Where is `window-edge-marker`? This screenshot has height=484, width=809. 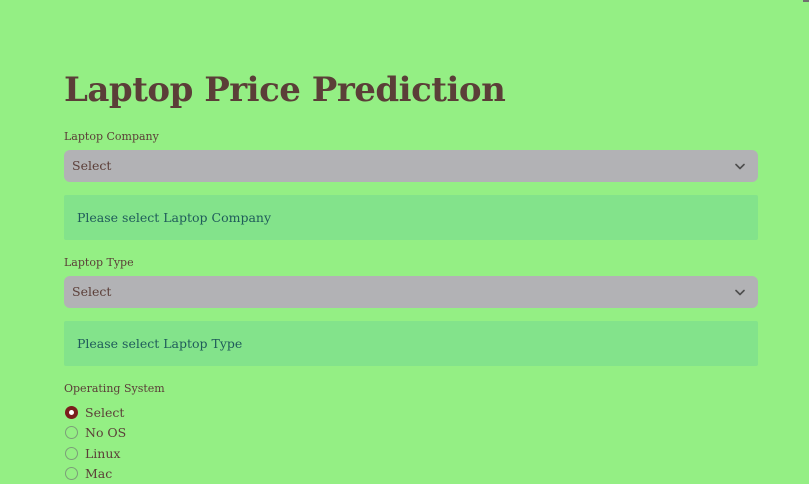 window-edge-marker is located at coordinates (806, 1).